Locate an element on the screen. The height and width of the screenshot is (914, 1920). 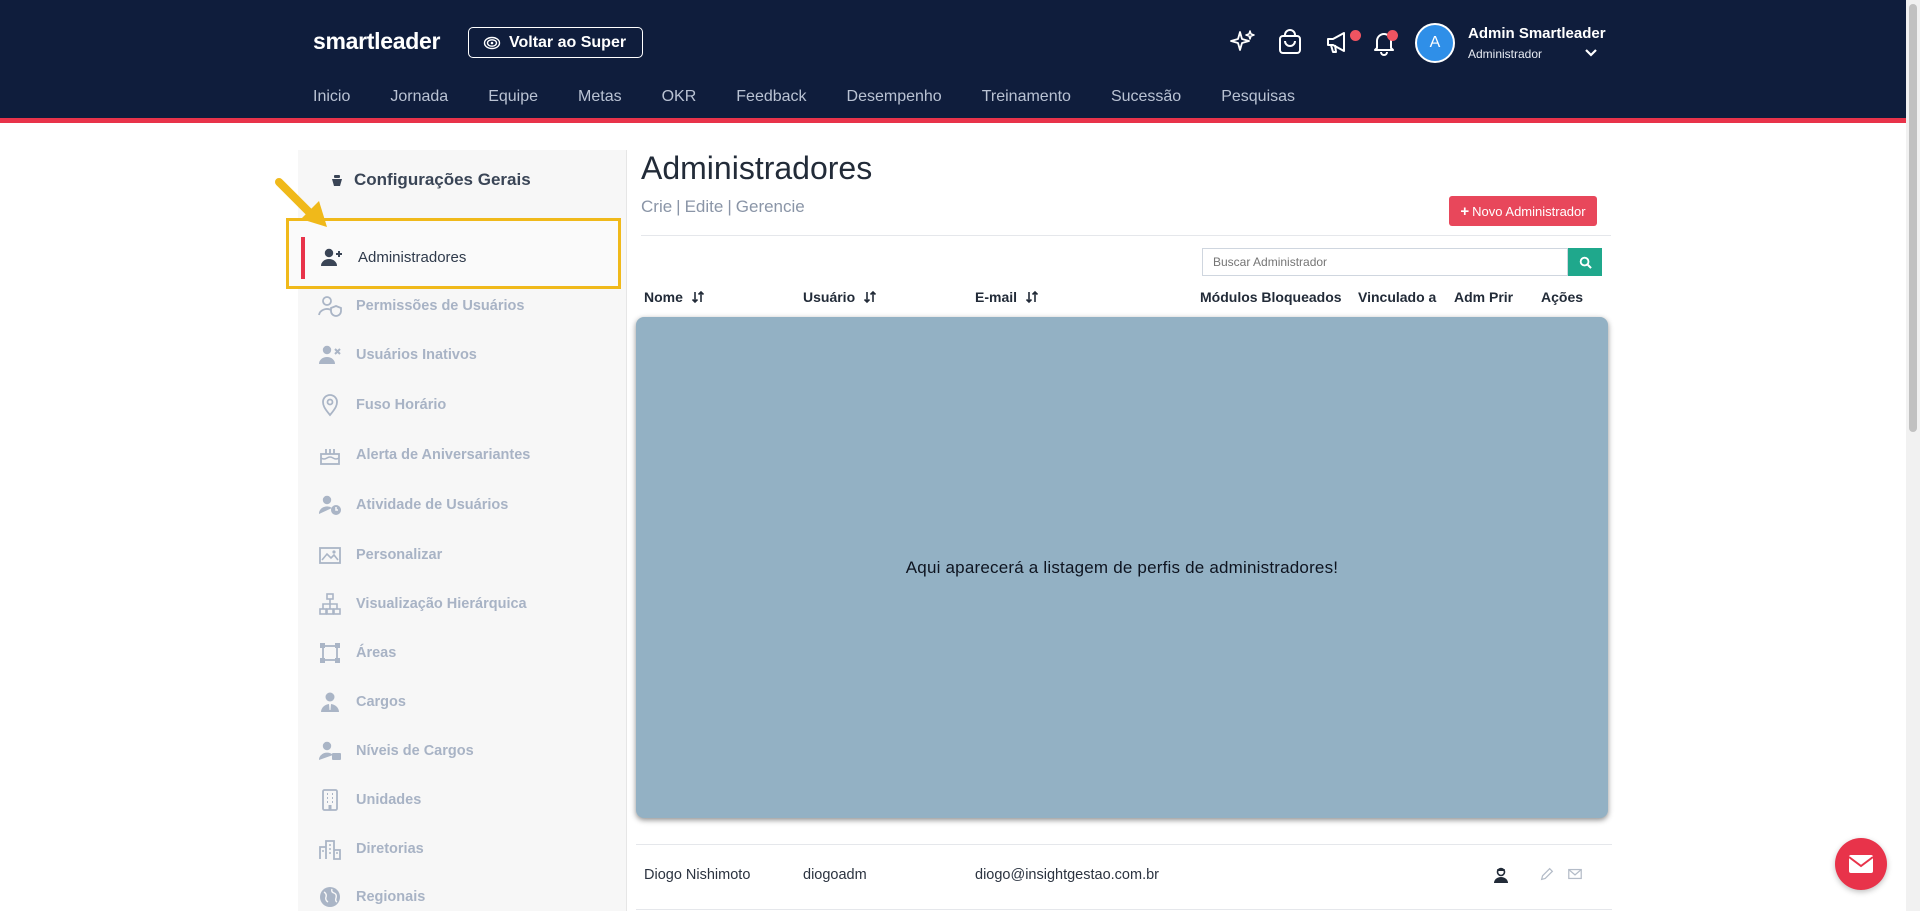
user-tie-icon is located at coordinates (330, 702).